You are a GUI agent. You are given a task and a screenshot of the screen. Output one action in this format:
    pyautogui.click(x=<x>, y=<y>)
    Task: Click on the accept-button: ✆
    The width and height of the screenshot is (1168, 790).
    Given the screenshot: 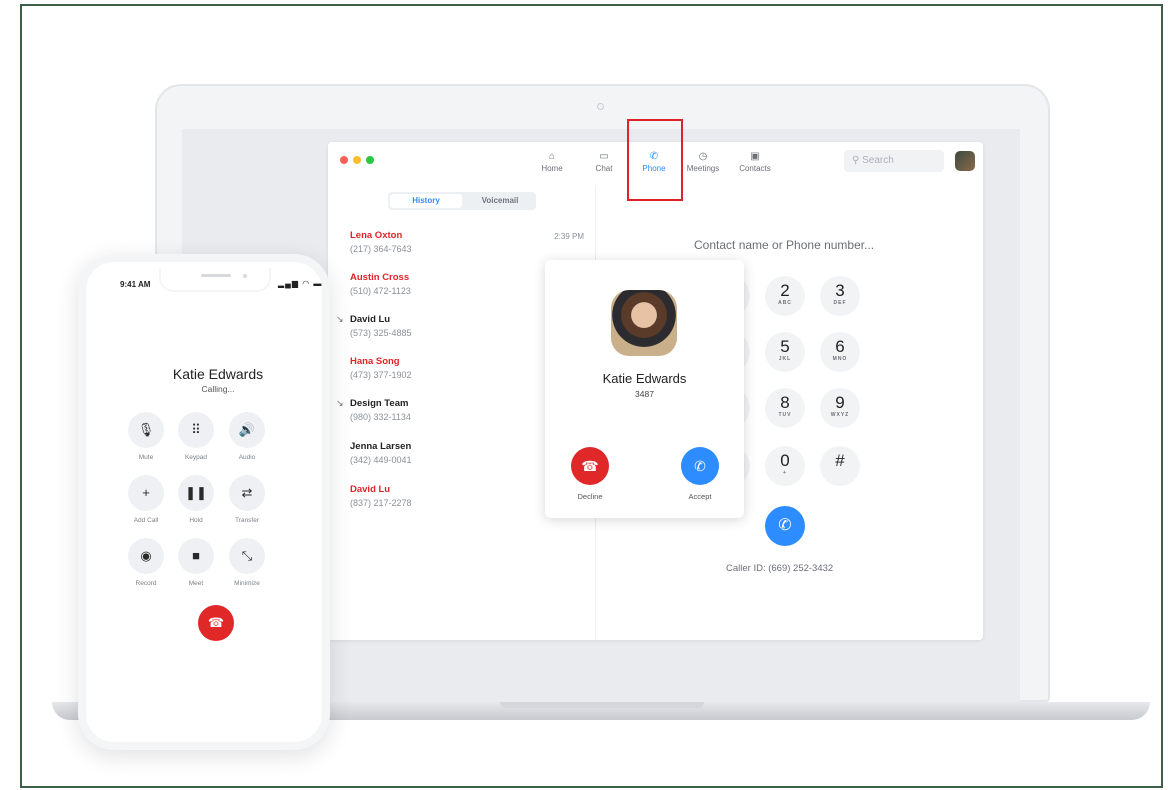 What is the action you would take?
    pyautogui.click(x=700, y=466)
    